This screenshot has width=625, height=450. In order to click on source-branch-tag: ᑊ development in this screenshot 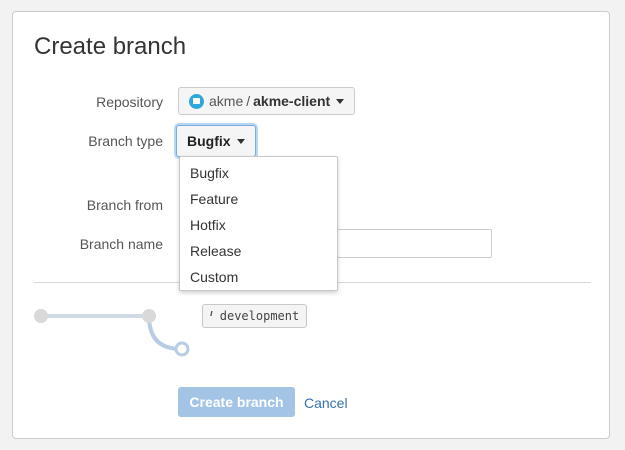, I will do `click(255, 316)`.